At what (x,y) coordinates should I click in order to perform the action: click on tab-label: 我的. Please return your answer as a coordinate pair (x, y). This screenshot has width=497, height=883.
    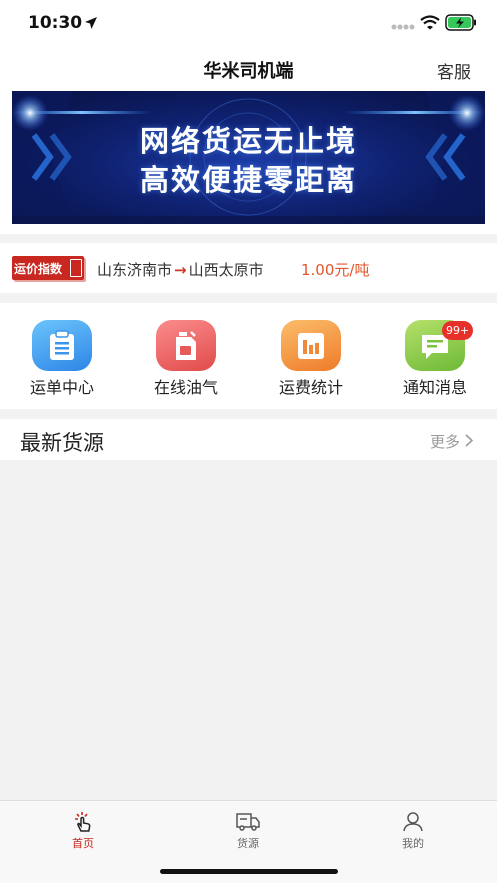
    Looking at the image, I should click on (413, 843).